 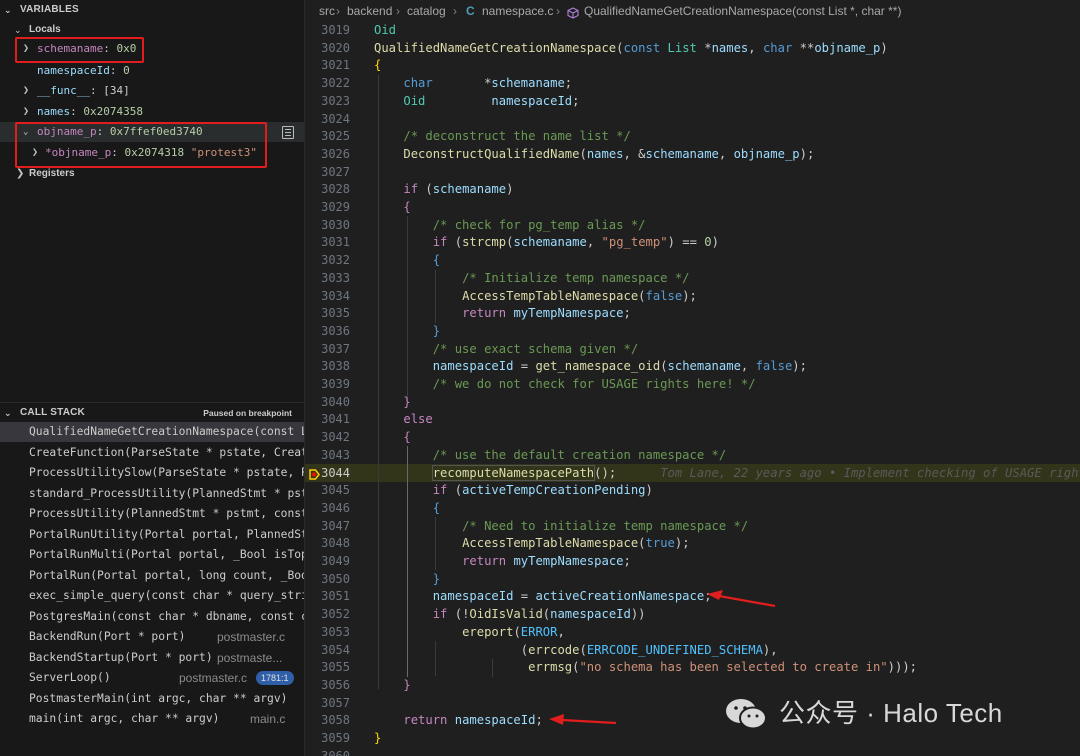 What do you see at coordinates (727, 651) in the screenshot?
I see `code-line: (errcode(ERRCODE_UNDEFINED_SCHEMA),` at bounding box center [727, 651].